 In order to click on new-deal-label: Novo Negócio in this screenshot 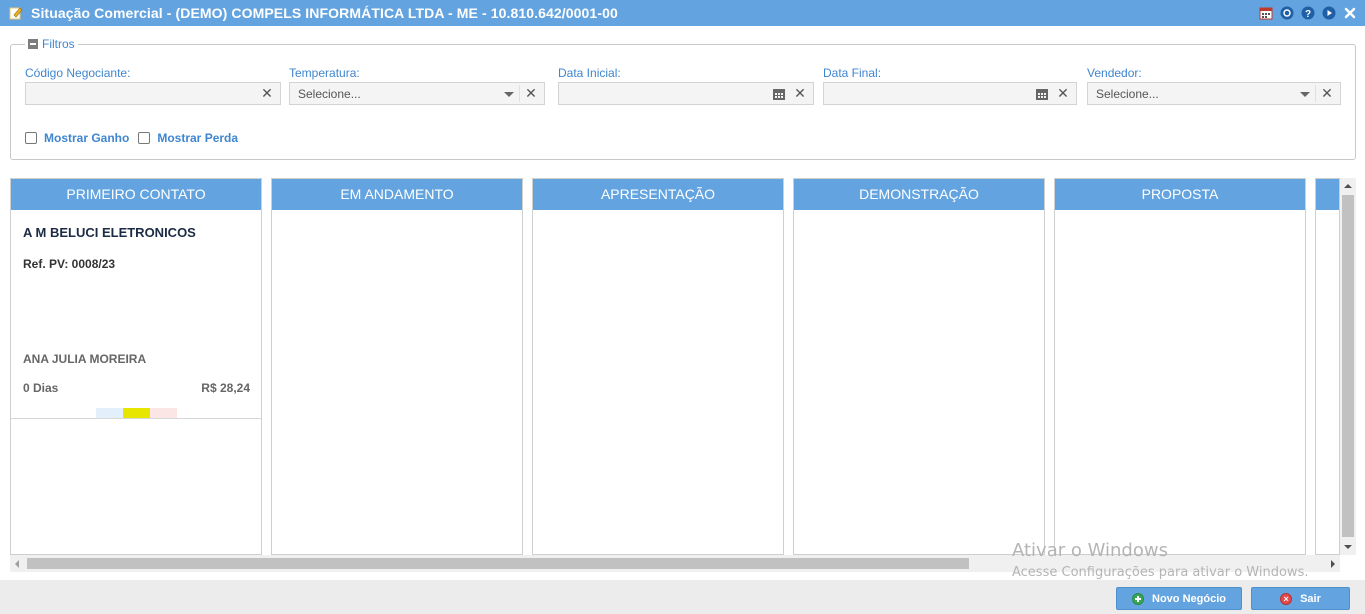, I will do `click(1189, 598)`.